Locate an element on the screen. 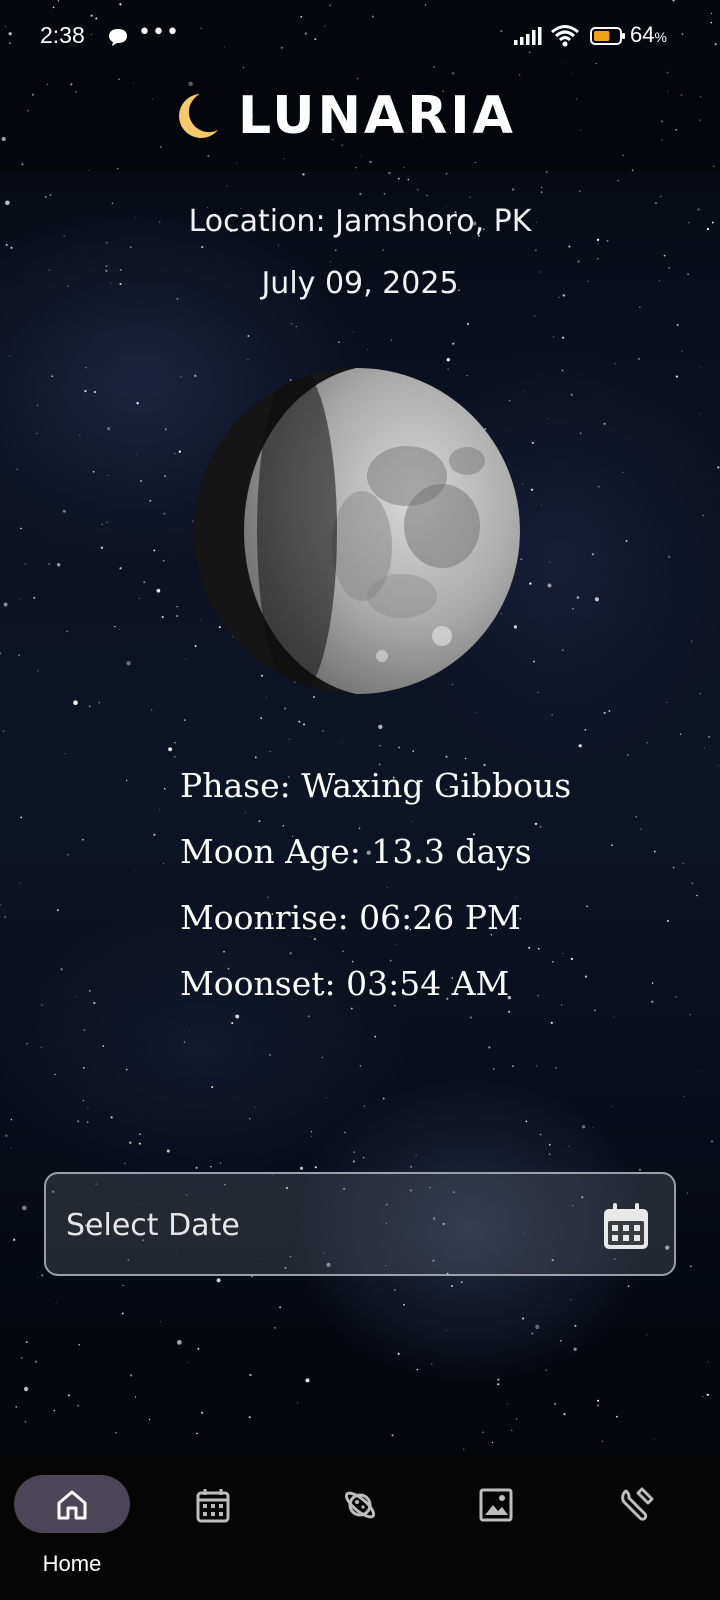  calendar-icon is located at coordinates (626, 1226).